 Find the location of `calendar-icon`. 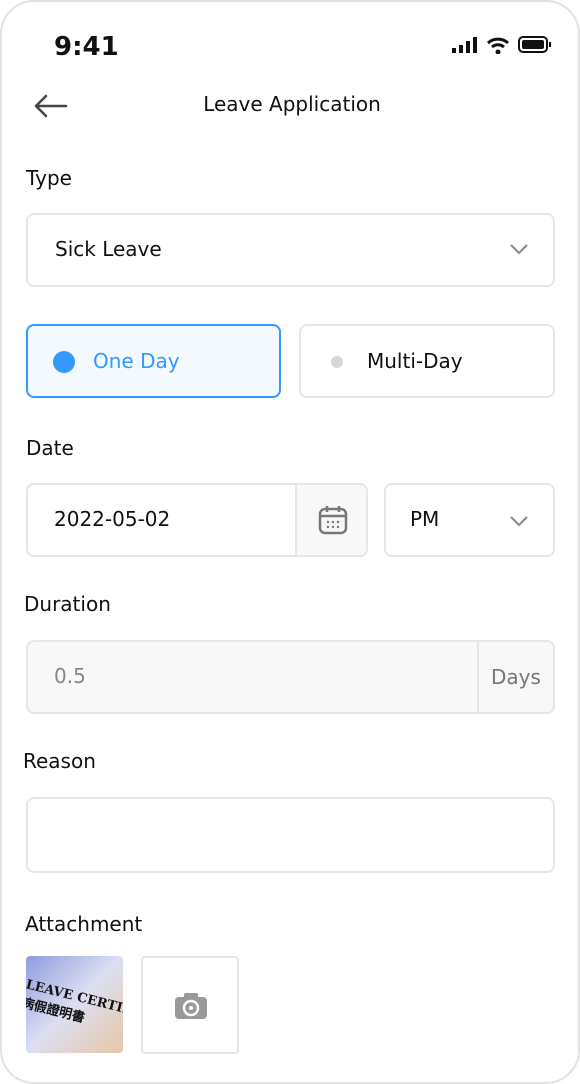

calendar-icon is located at coordinates (333, 520).